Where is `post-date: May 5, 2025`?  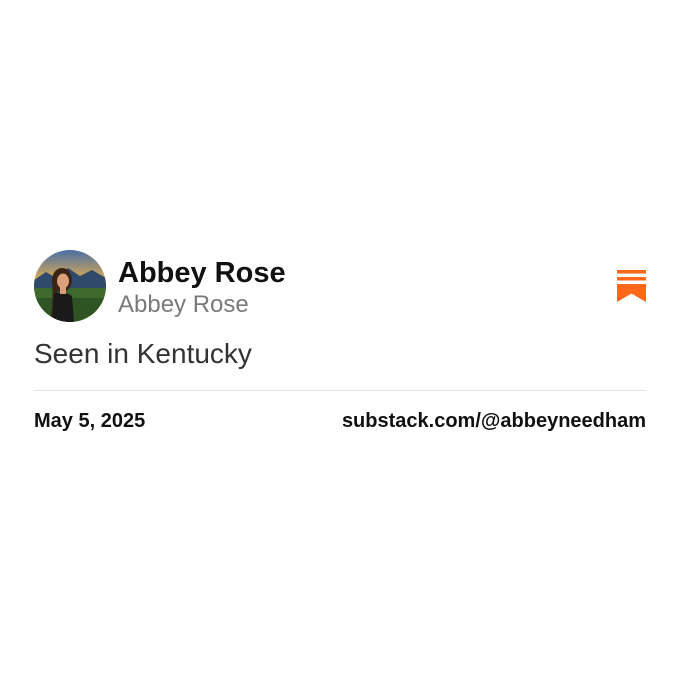
post-date: May 5, 2025 is located at coordinates (90, 421).